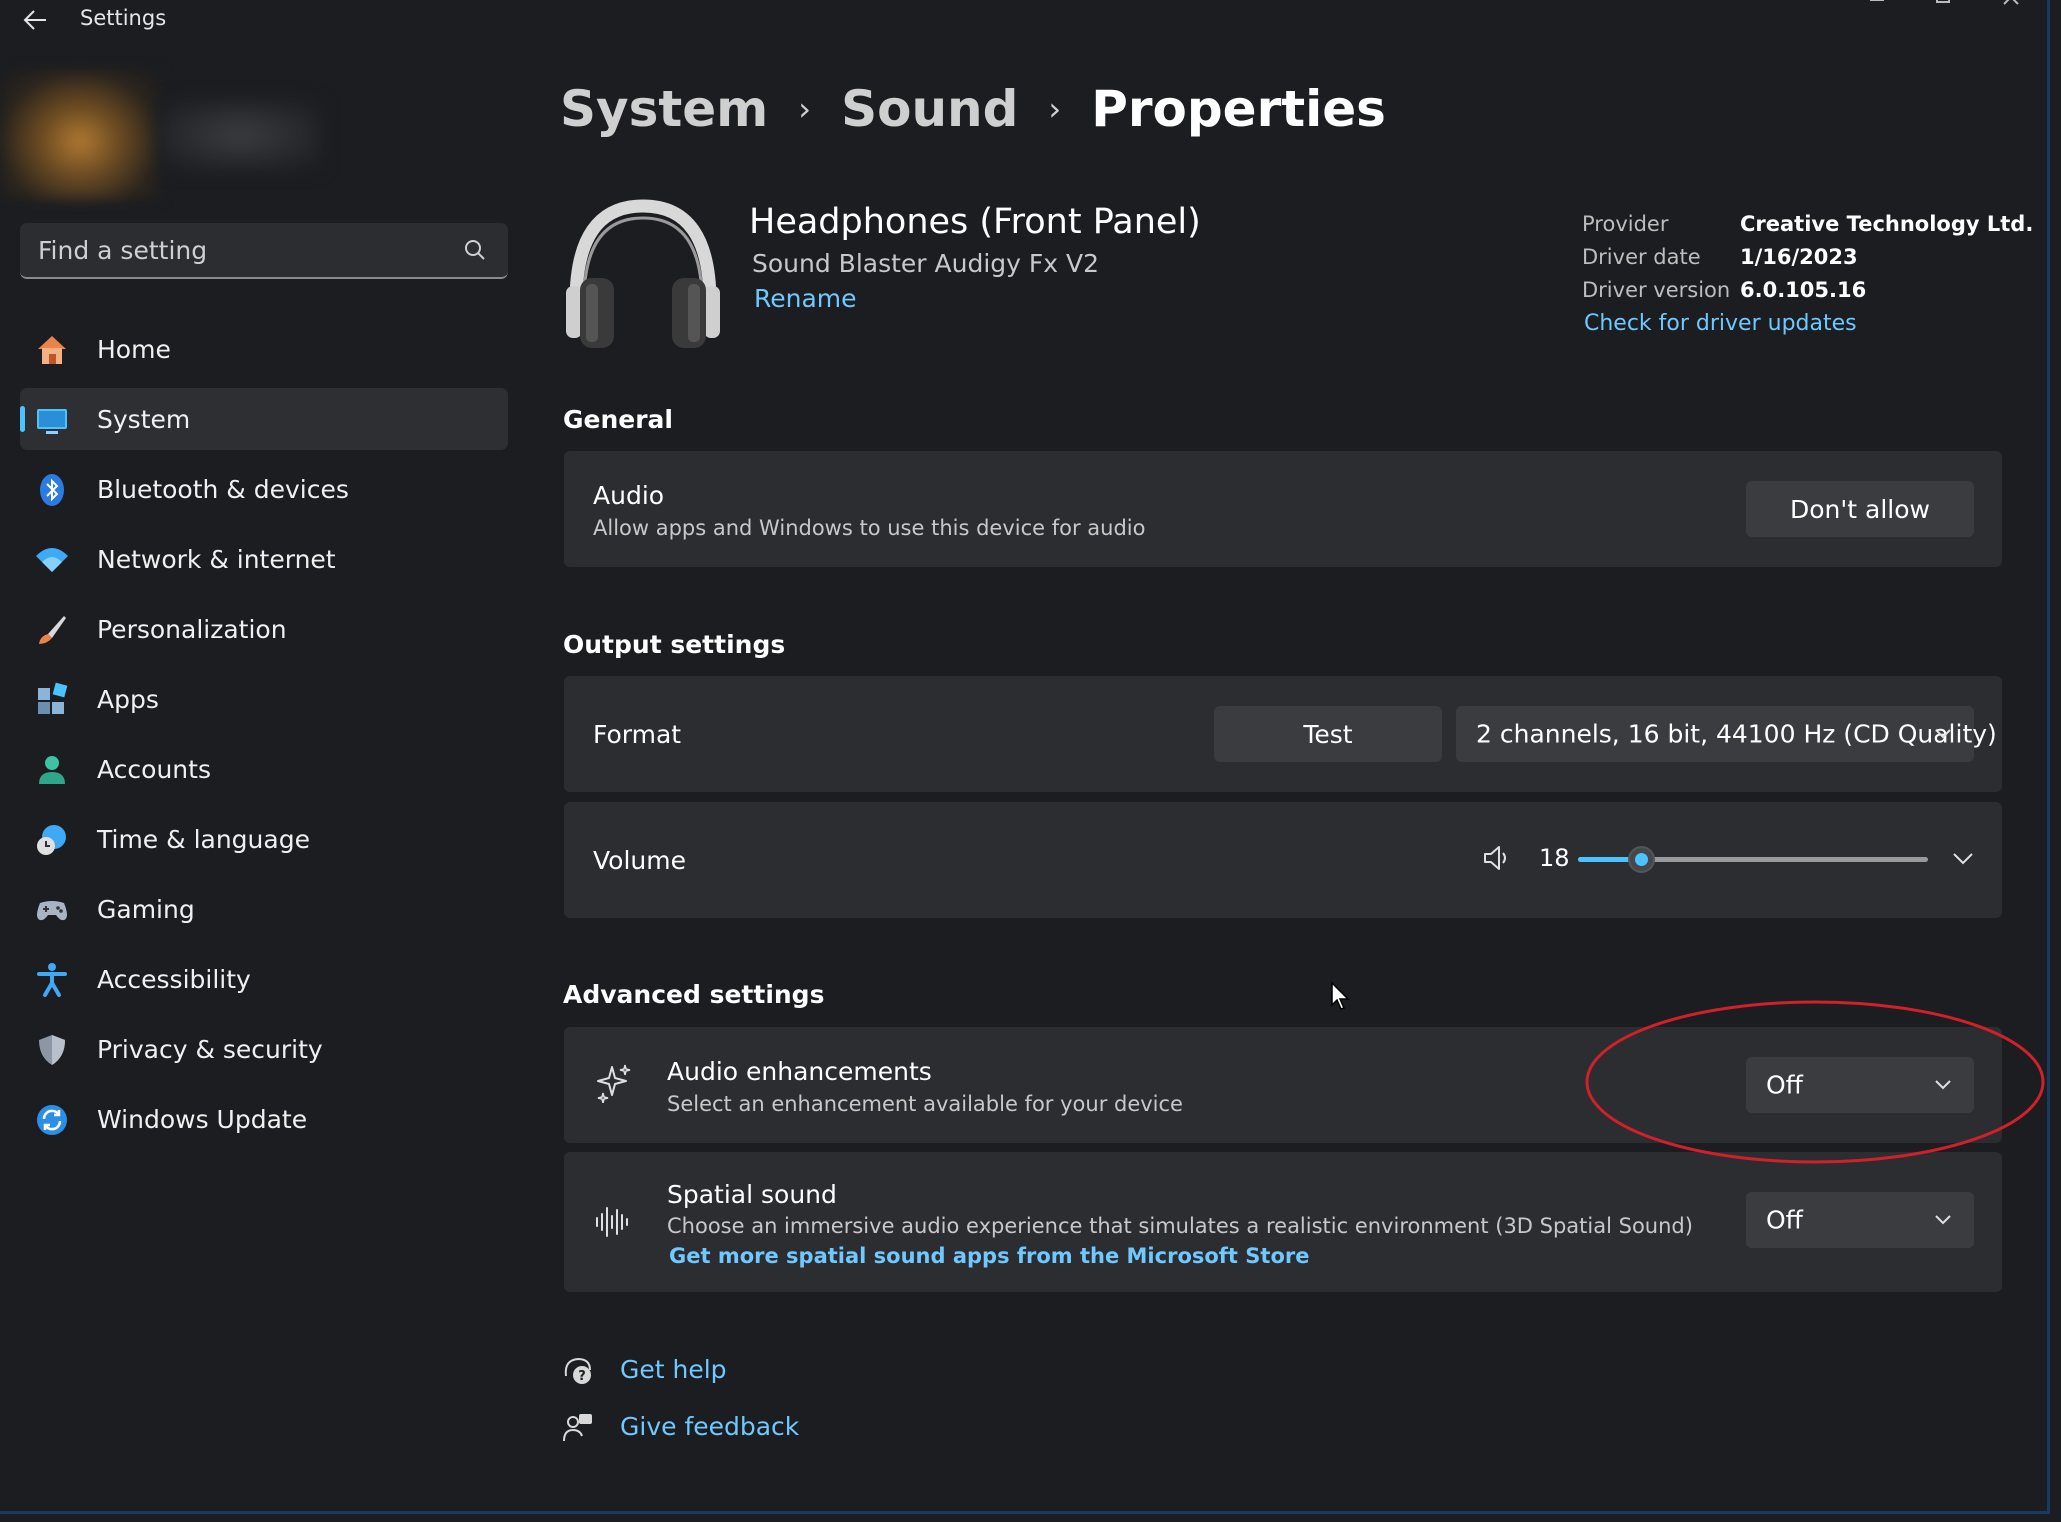  I want to click on shield-icon, so click(52, 1050).